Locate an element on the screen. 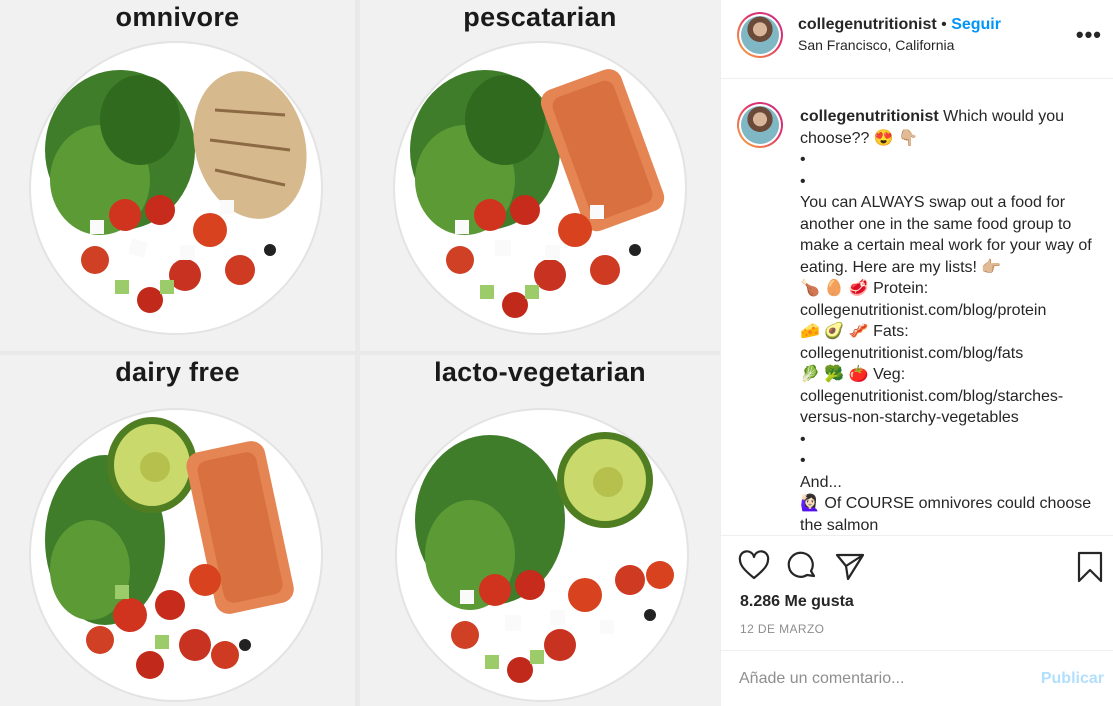 This screenshot has width=1113, height=706. quadrant-title: omnivore is located at coordinates (177, 17).